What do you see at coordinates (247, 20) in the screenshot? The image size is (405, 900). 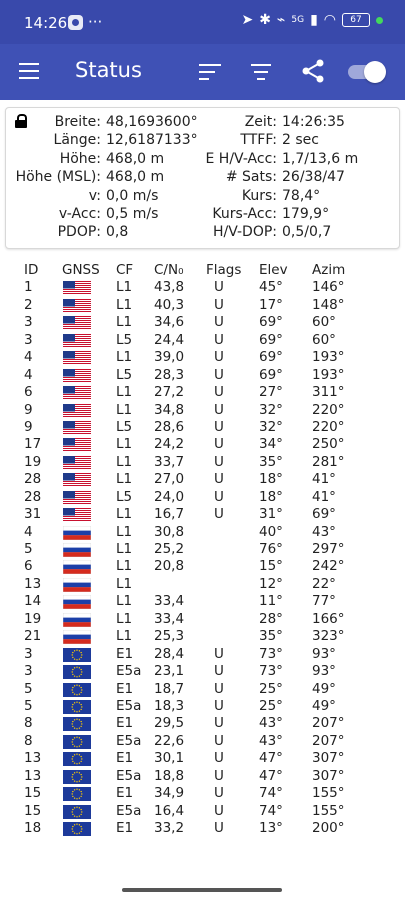 I see `location-icon: ➤` at bounding box center [247, 20].